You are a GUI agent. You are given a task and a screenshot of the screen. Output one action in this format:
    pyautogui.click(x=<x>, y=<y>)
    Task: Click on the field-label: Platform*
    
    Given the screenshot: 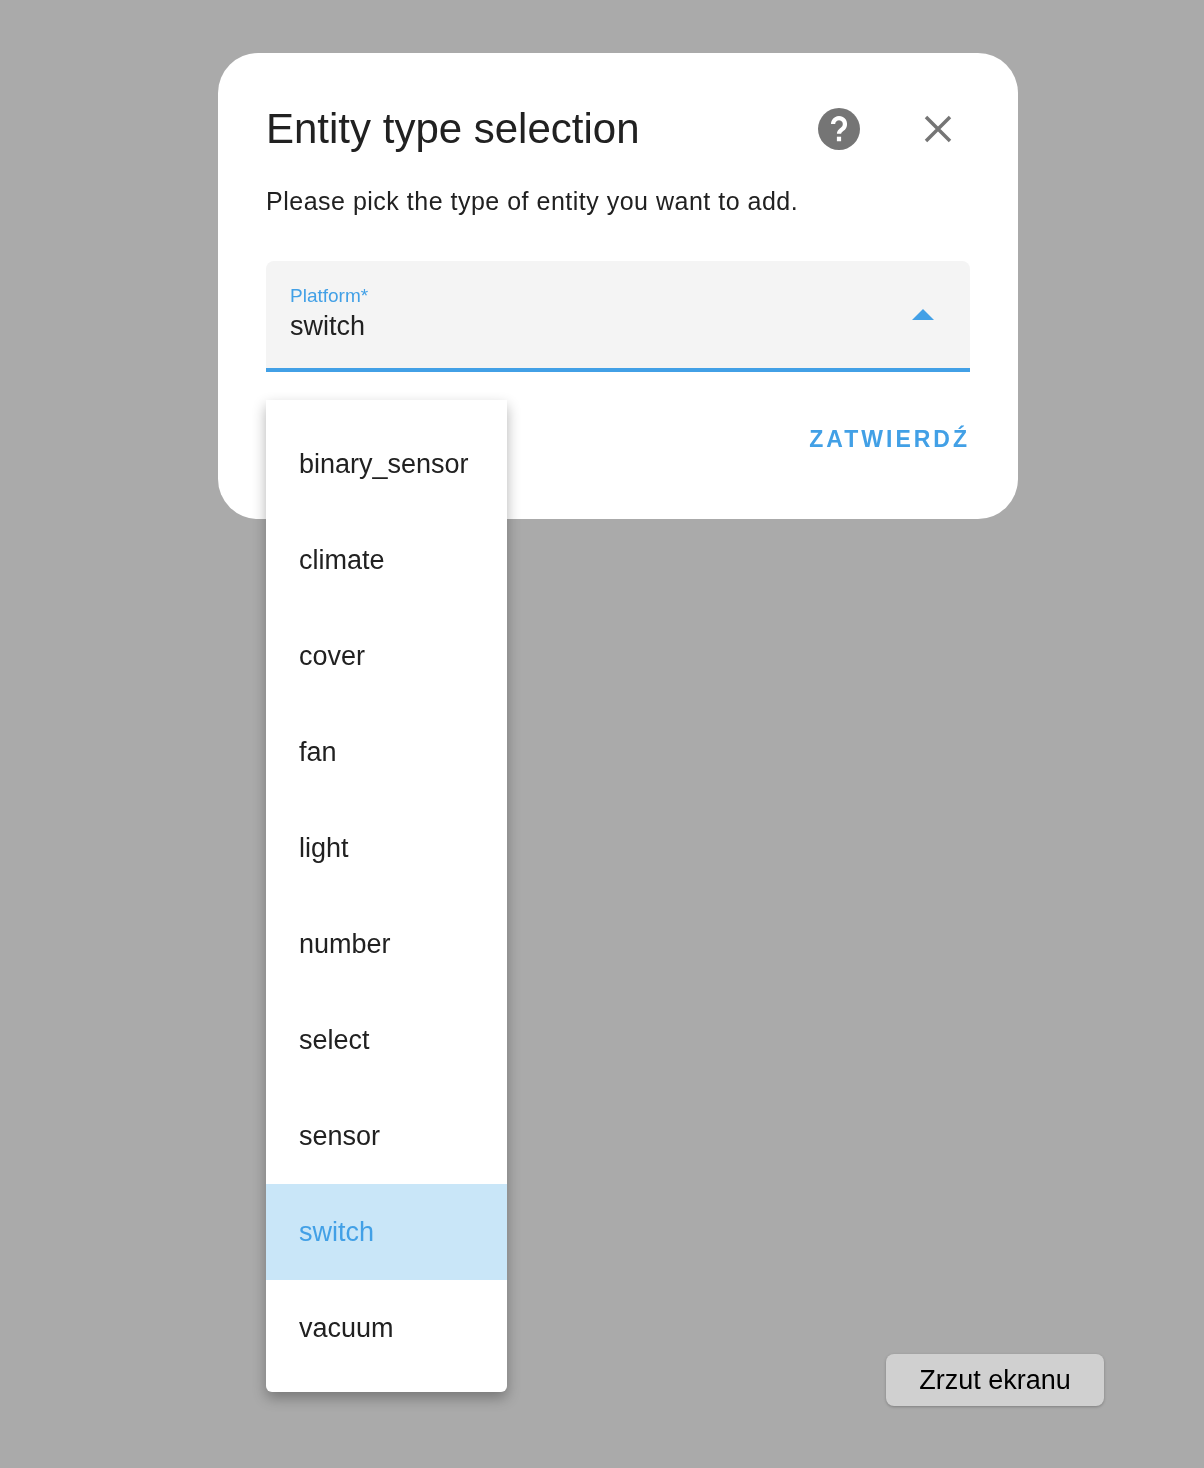 What is the action you would take?
    pyautogui.click(x=330, y=296)
    